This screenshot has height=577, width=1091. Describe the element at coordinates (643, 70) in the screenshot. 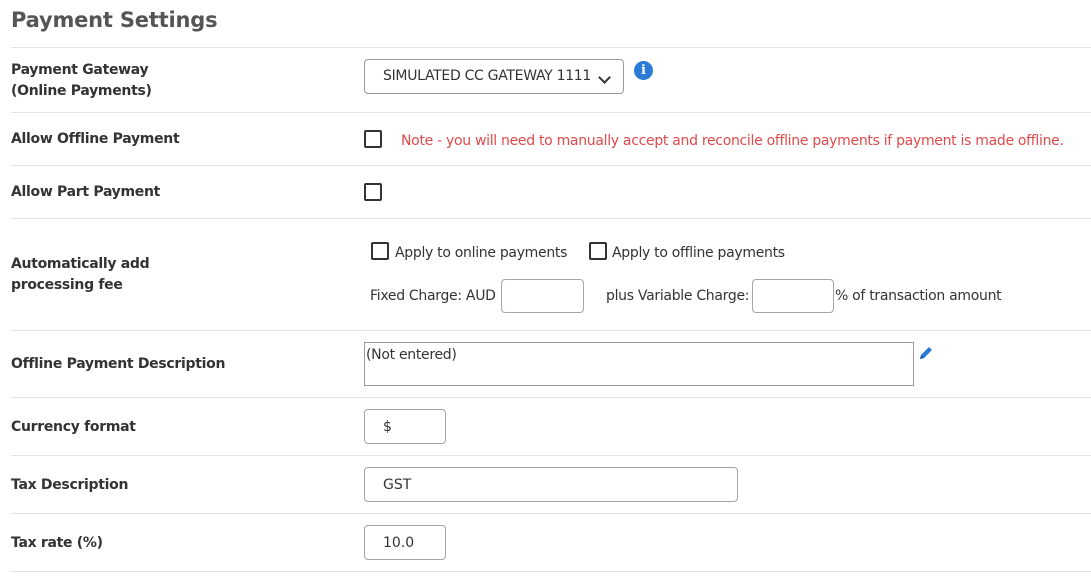

I see `info-icon: i` at that location.